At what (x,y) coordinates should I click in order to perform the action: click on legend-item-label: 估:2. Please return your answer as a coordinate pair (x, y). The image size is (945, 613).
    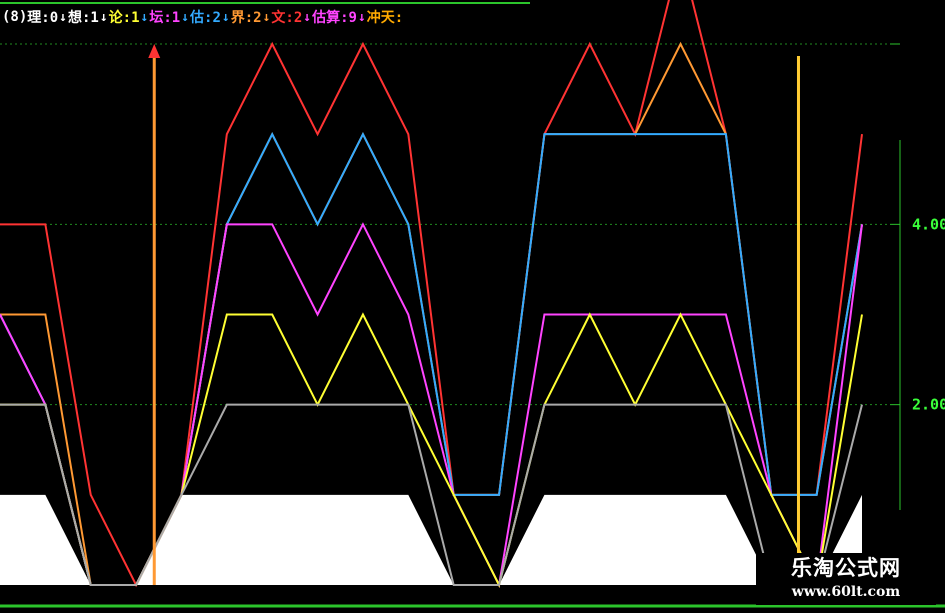
    Looking at the image, I should click on (205, 18).